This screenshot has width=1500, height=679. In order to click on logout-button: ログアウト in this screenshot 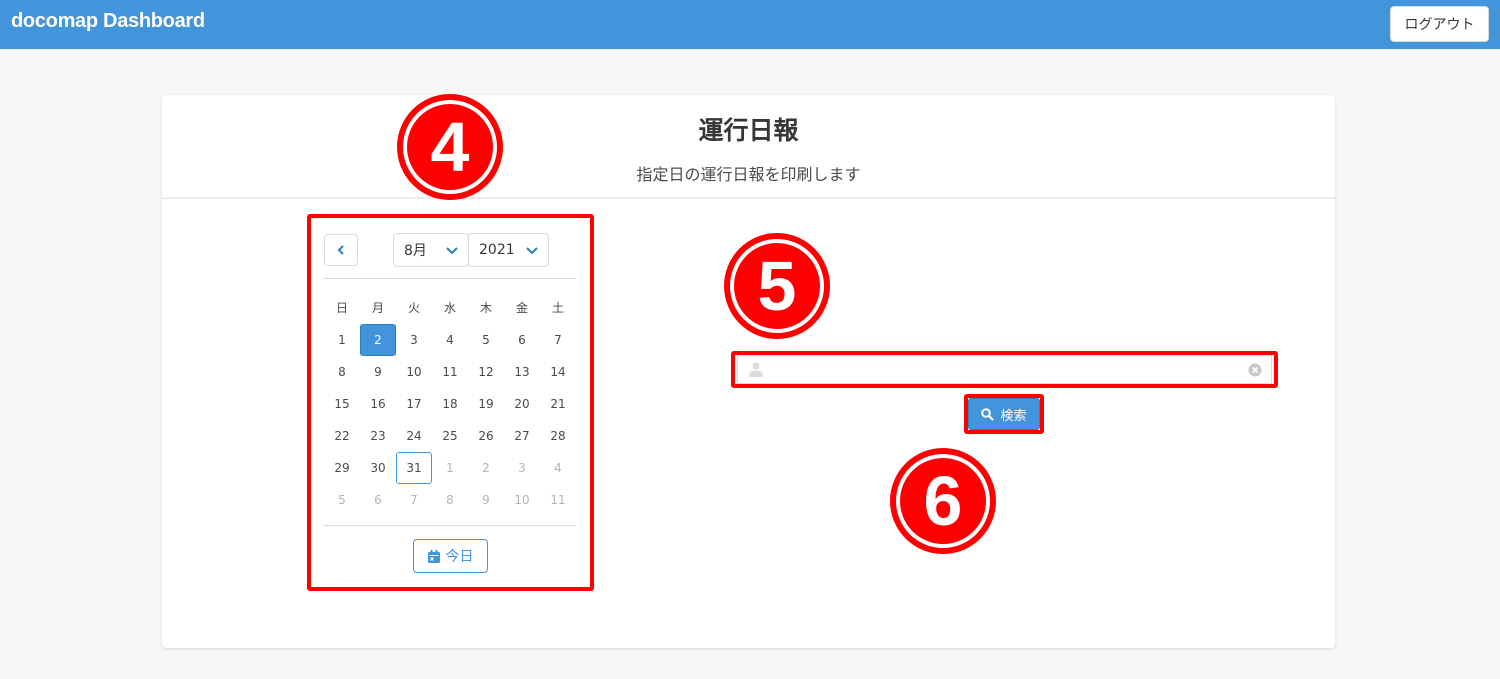, I will do `click(1439, 24)`.